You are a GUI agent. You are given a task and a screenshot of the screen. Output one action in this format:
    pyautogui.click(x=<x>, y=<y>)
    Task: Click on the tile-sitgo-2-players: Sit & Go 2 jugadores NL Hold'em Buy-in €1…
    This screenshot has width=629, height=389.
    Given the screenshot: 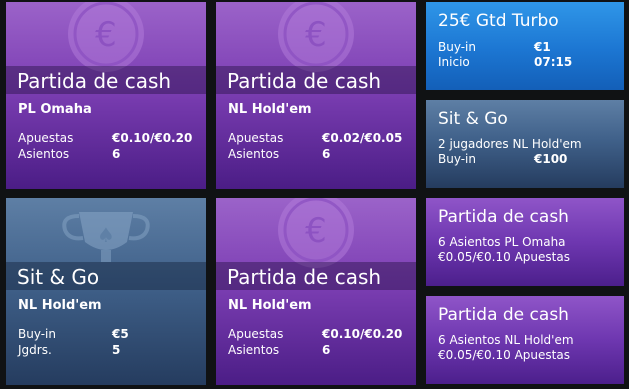 What is the action you would take?
    pyautogui.click(x=525, y=144)
    